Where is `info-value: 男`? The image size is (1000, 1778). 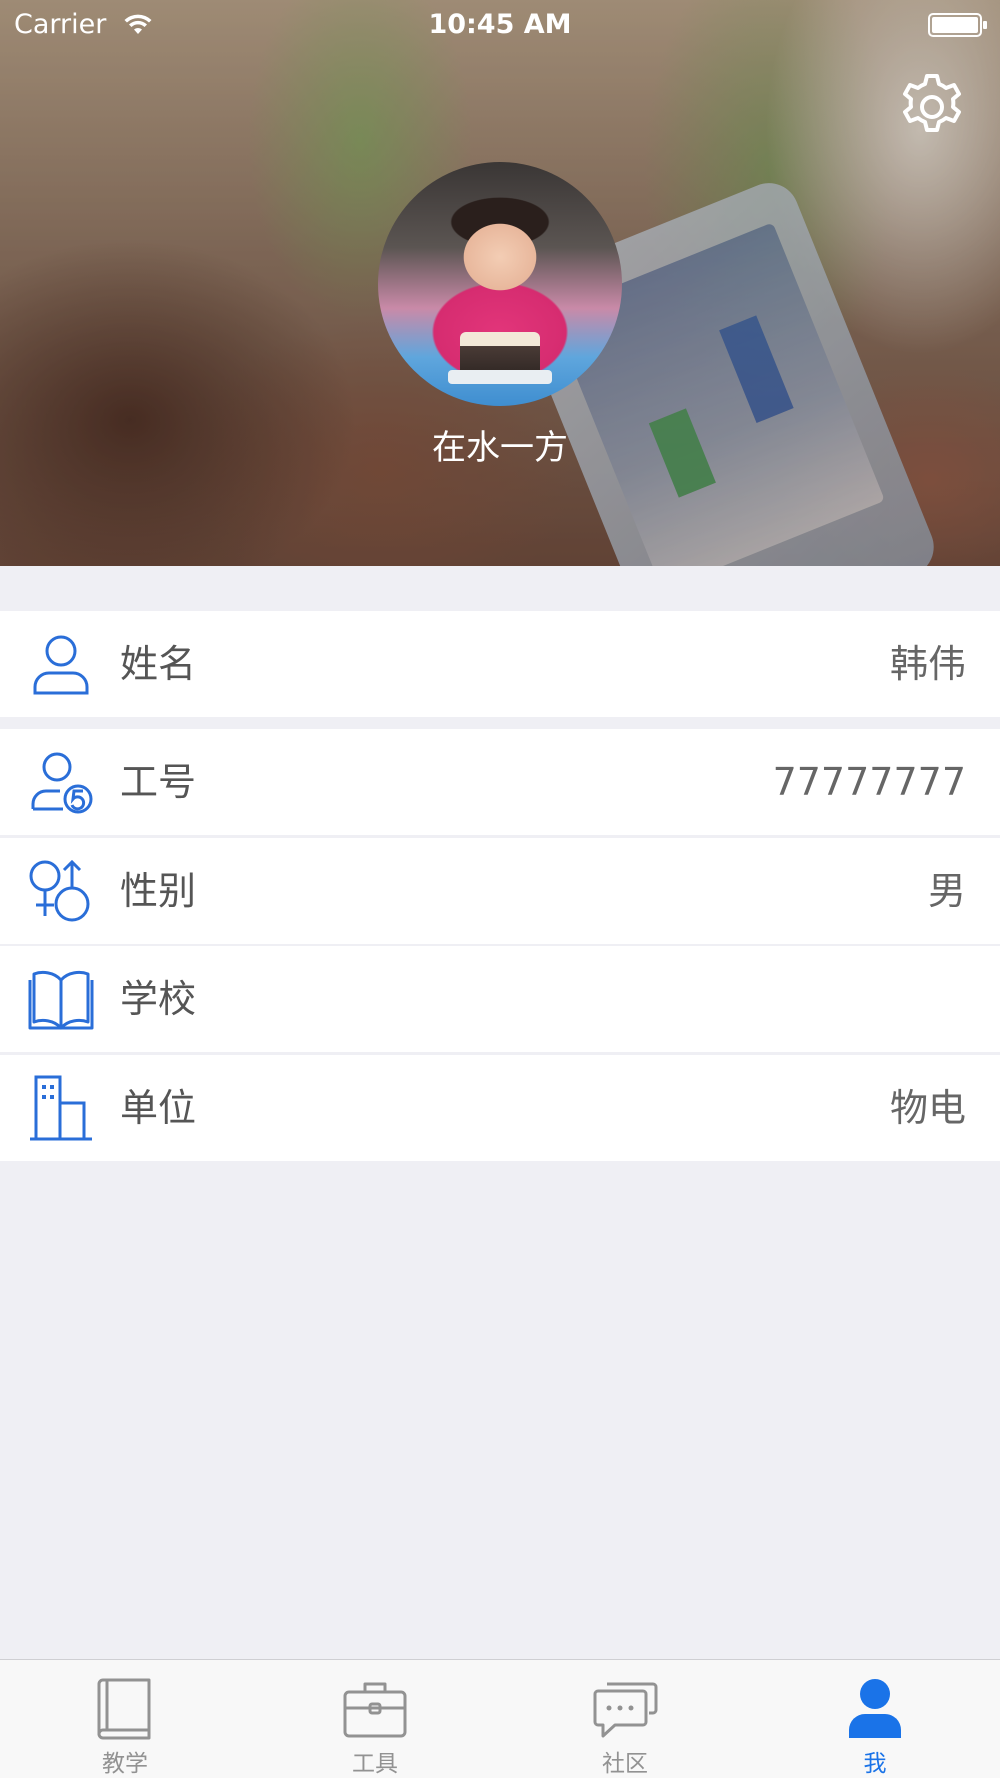
info-value: 男 is located at coordinates (946, 891).